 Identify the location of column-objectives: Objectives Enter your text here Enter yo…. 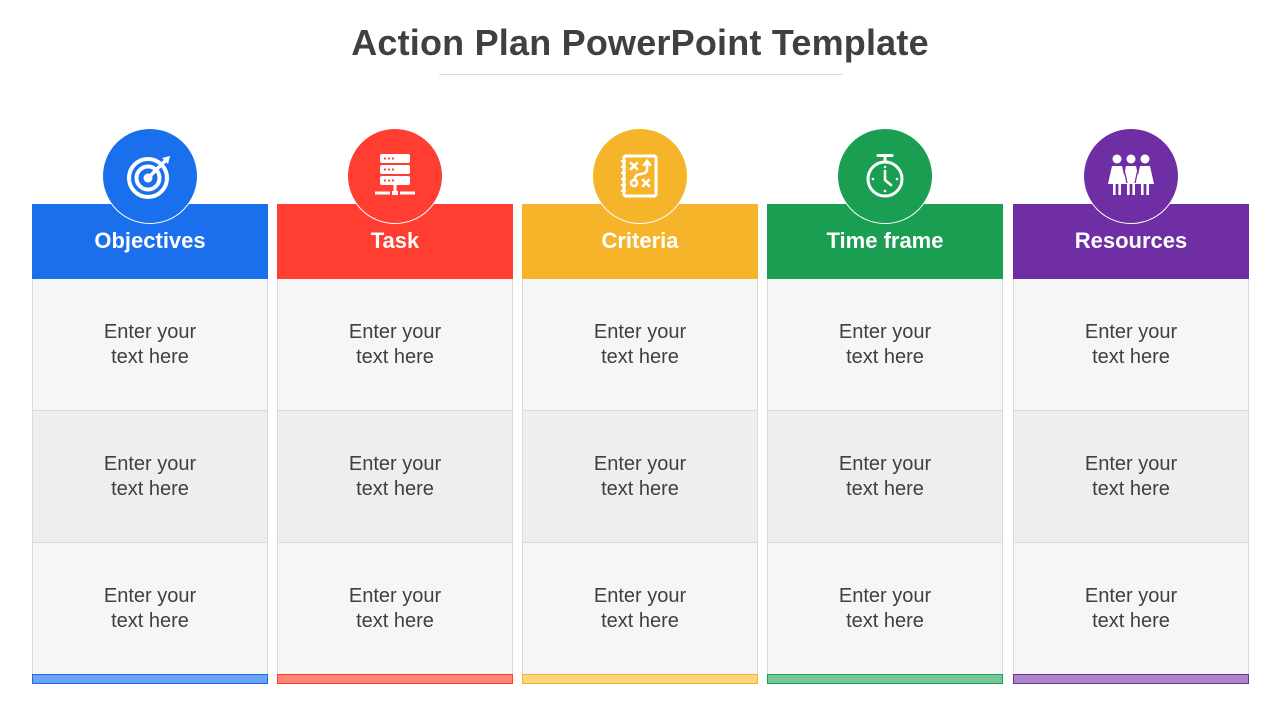
(150, 406).